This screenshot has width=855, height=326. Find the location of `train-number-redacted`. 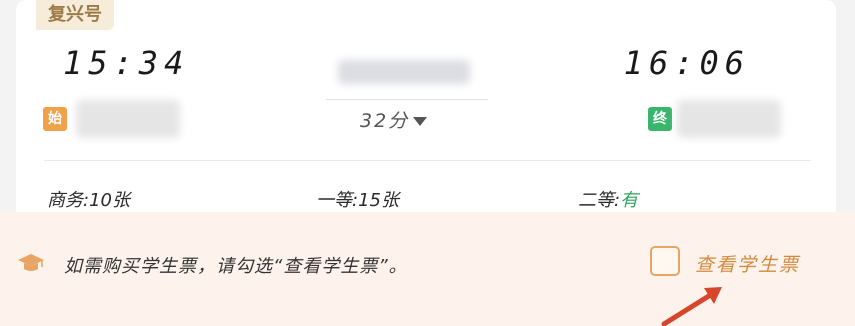

train-number-redacted is located at coordinates (404, 72).